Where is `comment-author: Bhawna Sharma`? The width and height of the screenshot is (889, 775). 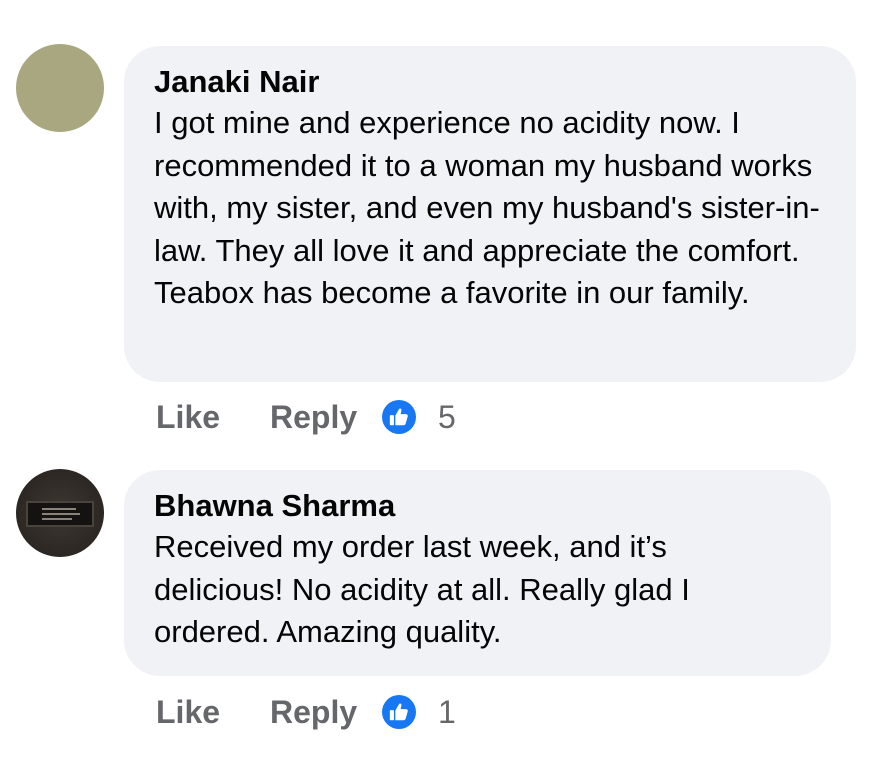
comment-author: Bhawna Sharma is located at coordinates (477, 506).